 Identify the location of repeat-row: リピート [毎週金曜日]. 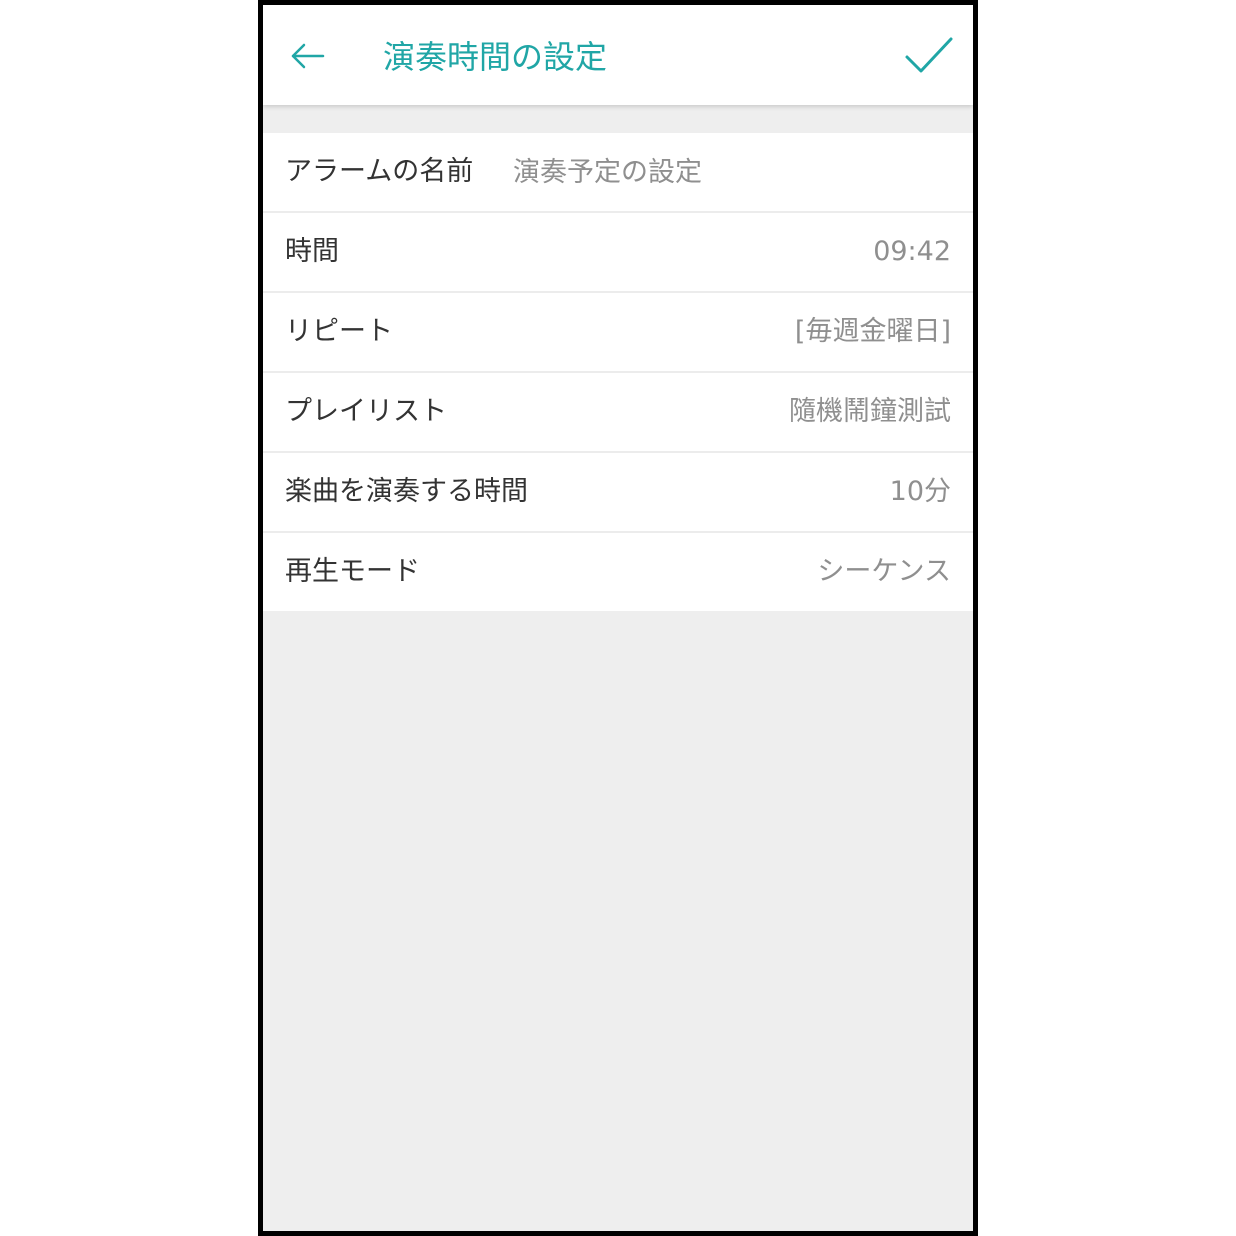
(618, 333).